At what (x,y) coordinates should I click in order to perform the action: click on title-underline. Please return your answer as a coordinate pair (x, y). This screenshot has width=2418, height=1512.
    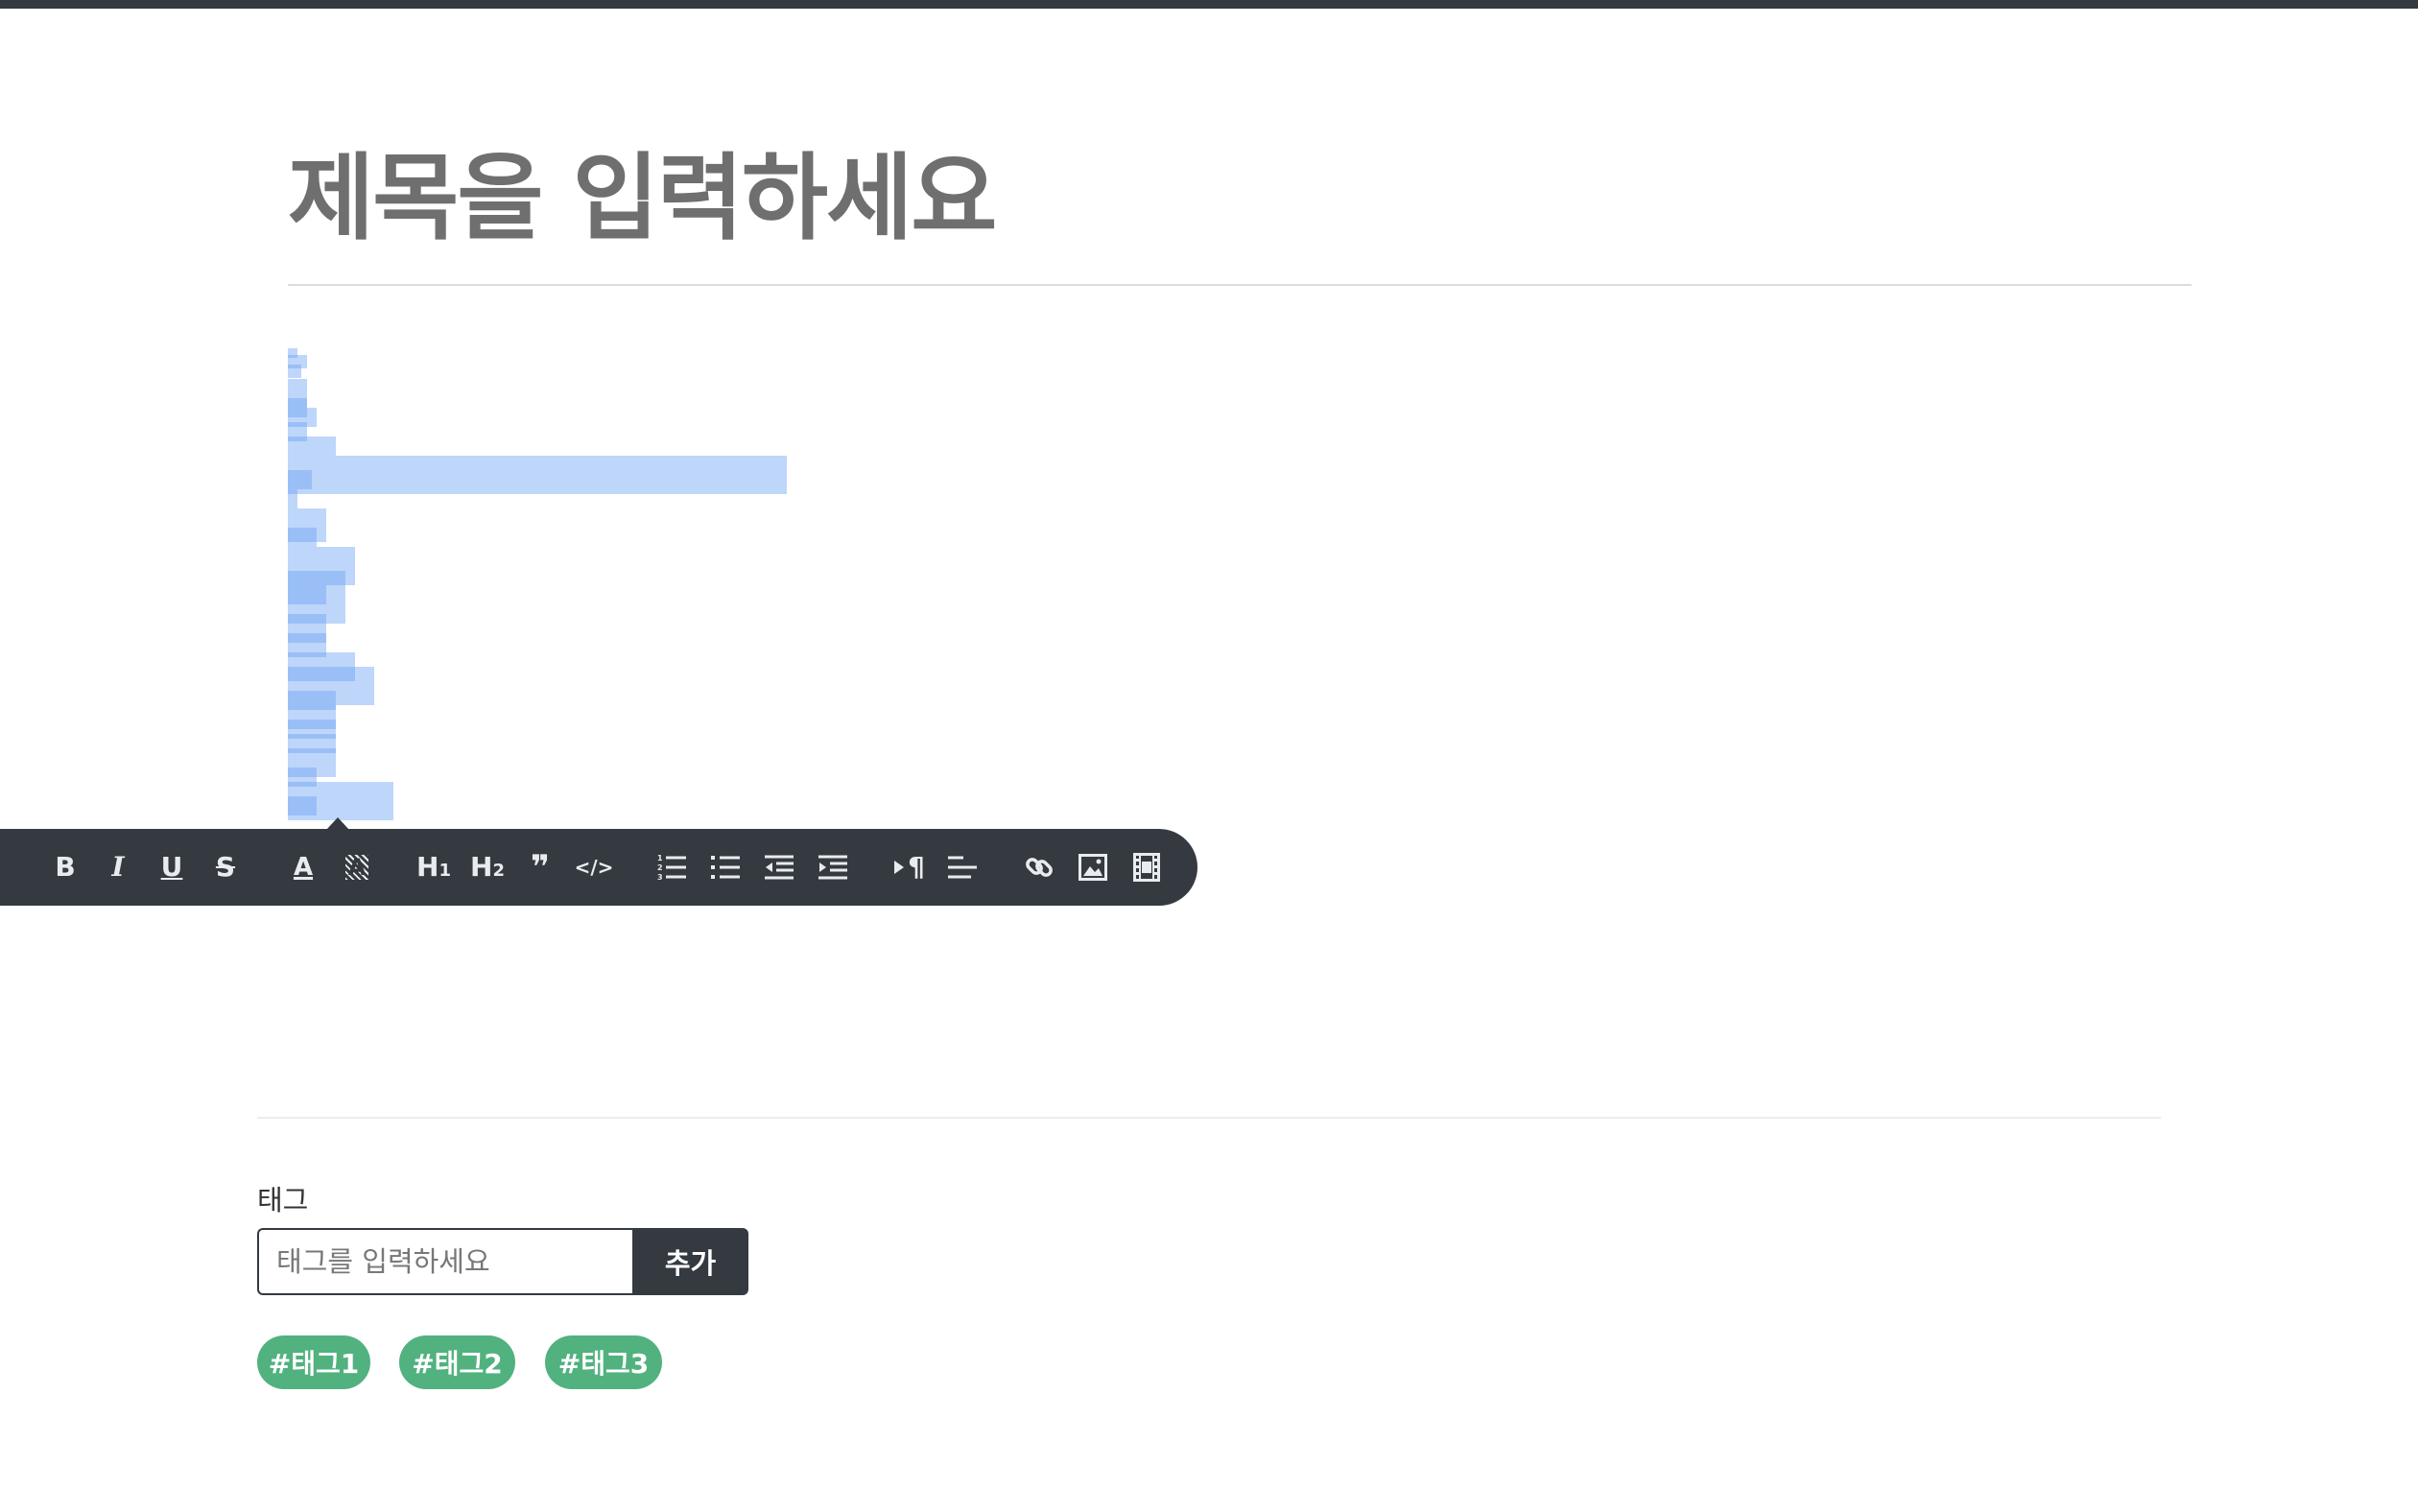
    Looking at the image, I should click on (1240, 285).